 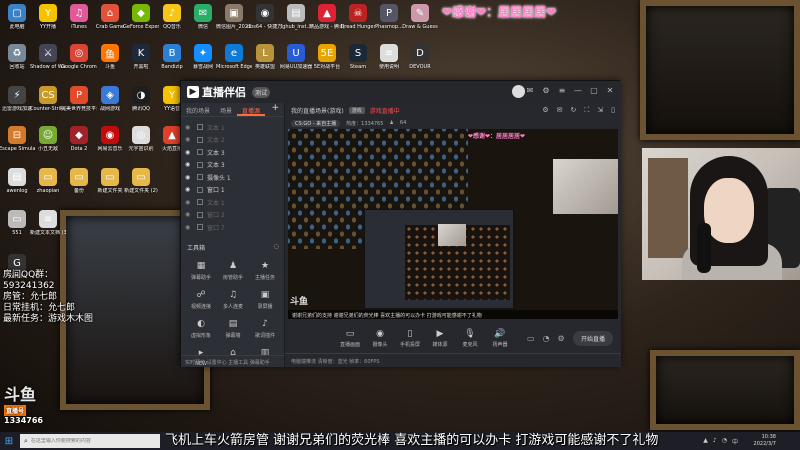 What do you see at coordinates (48, 190) in the screenshot?
I see `desktop-icon: ▭ zhaopian` at bounding box center [48, 190].